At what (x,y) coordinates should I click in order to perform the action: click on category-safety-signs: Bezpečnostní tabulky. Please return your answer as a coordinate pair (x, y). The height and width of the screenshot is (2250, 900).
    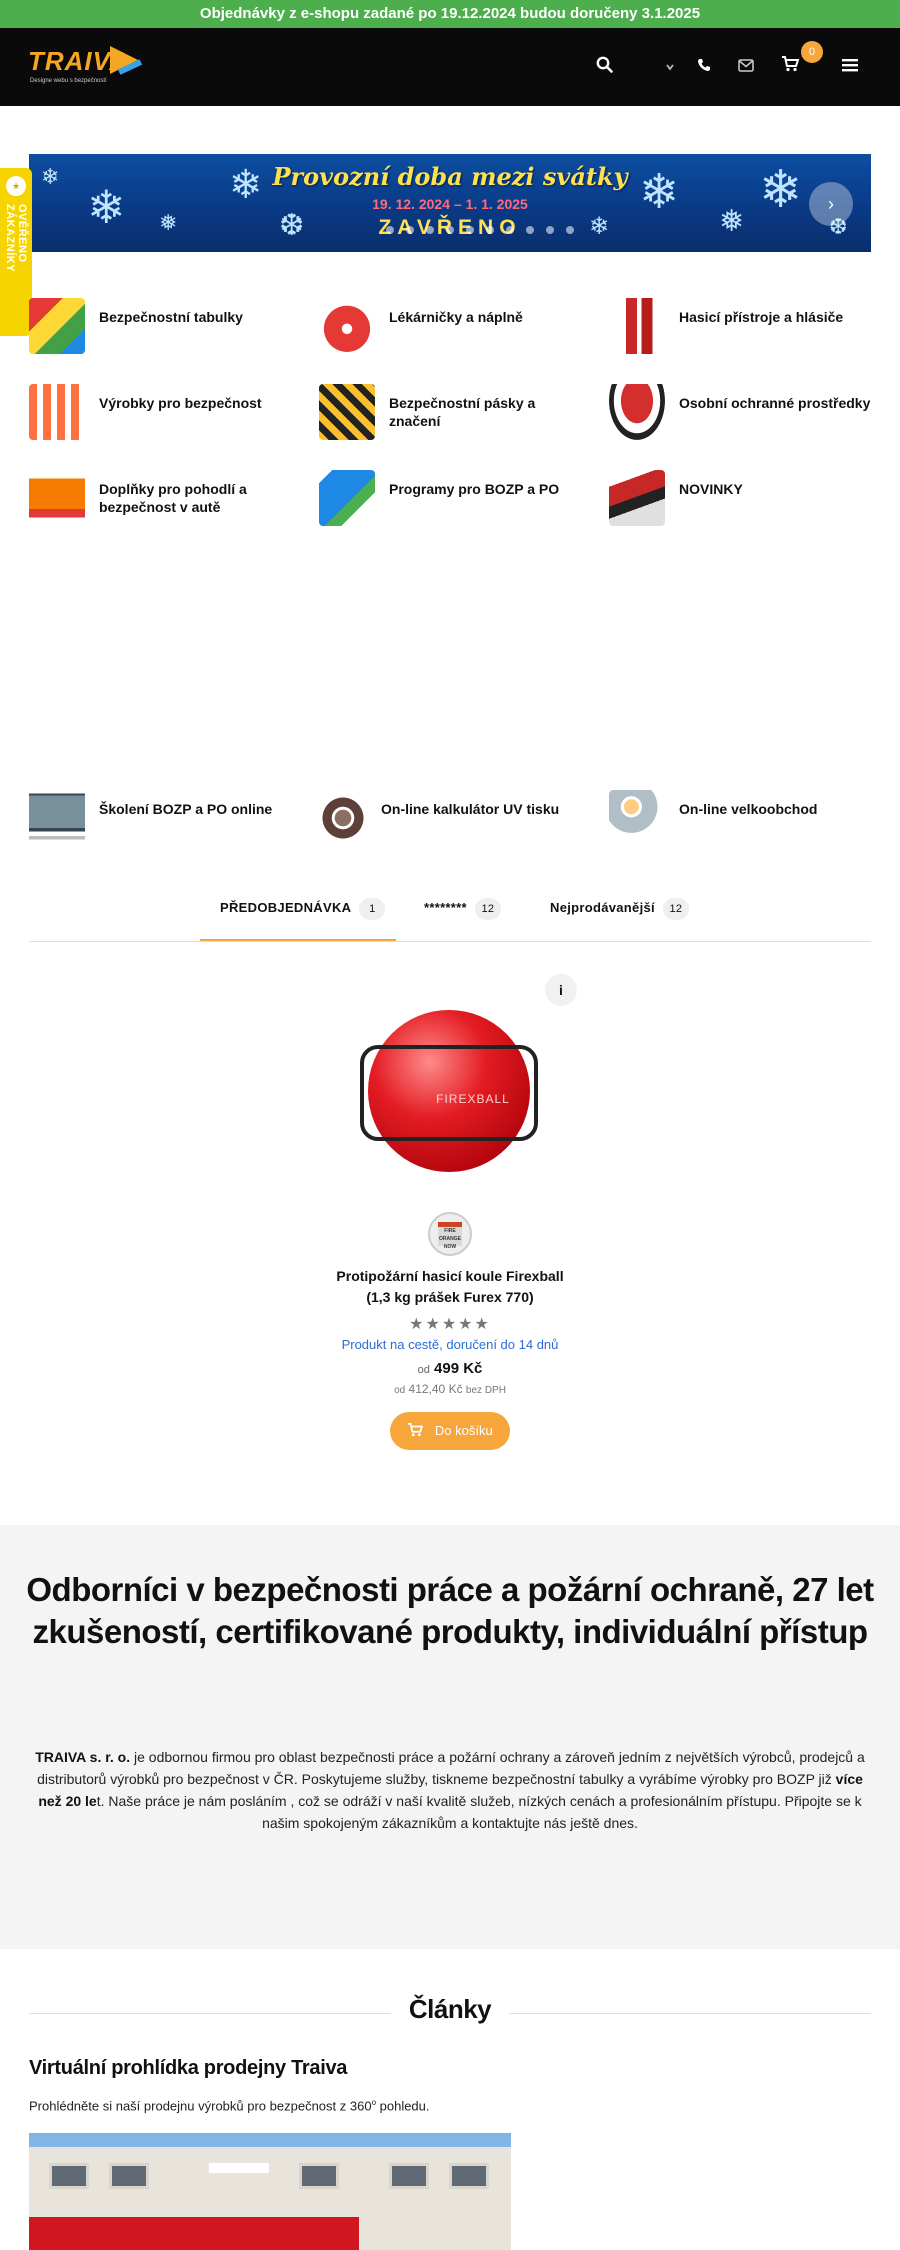
    Looking at the image, I should click on (159, 328).